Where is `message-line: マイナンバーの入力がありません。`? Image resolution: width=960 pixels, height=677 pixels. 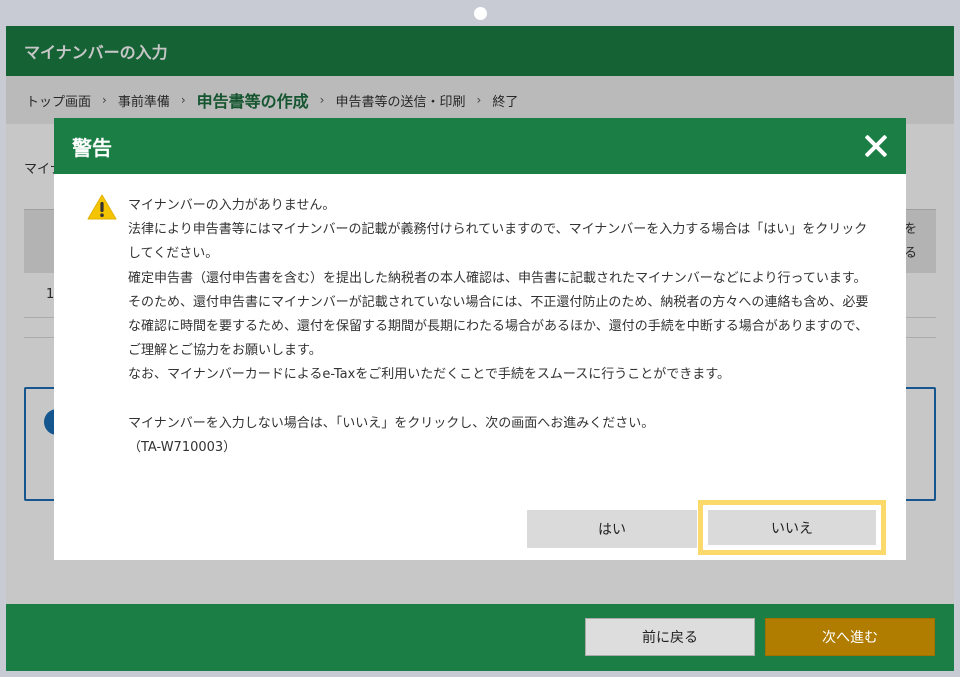
message-line: マイナンバーの入力がありません。 is located at coordinates (232, 205).